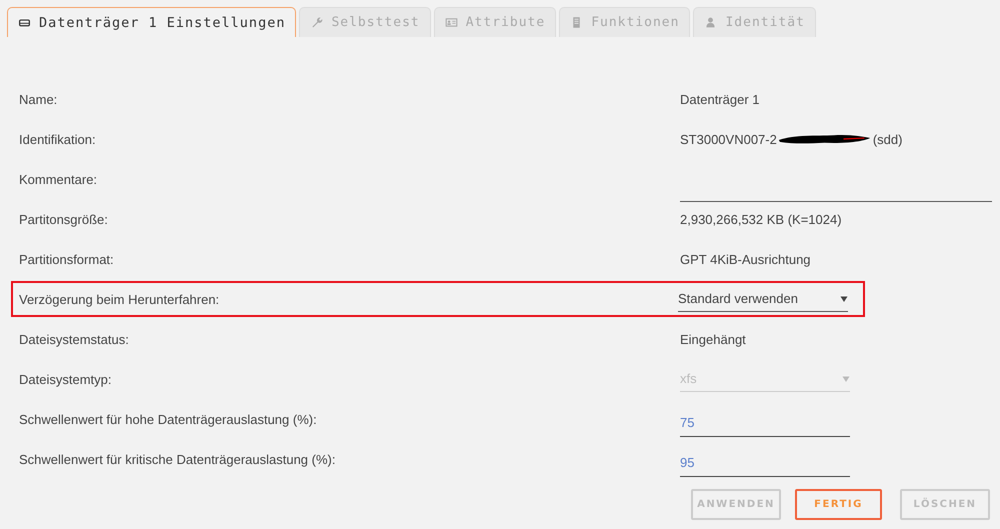 This screenshot has width=1000, height=529. What do you see at coordinates (887, 139) in the screenshot?
I see `field-value: (sdd)` at bounding box center [887, 139].